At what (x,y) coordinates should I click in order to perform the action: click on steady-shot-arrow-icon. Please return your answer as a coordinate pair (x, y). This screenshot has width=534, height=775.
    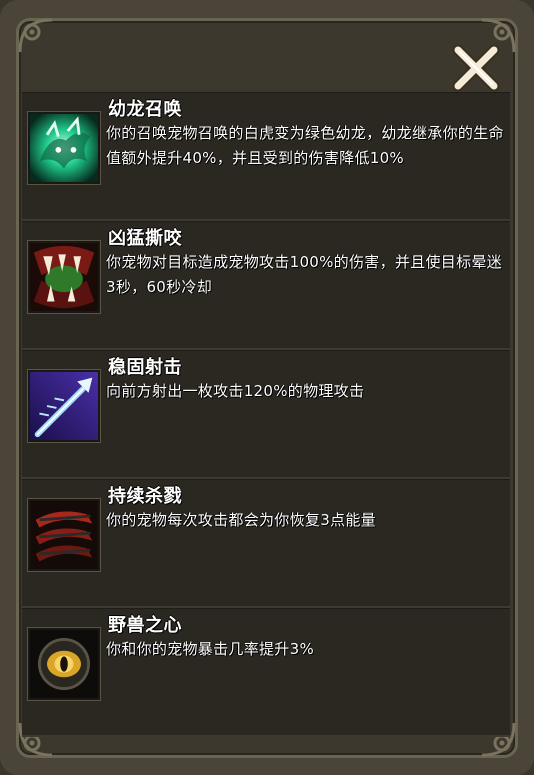
    Looking at the image, I should click on (64, 406).